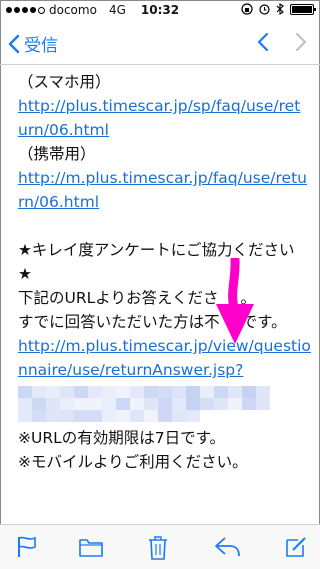  Describe the element at coordinates (41, 46) in the screenshot. I see `back-button-label: 受信` at that location.